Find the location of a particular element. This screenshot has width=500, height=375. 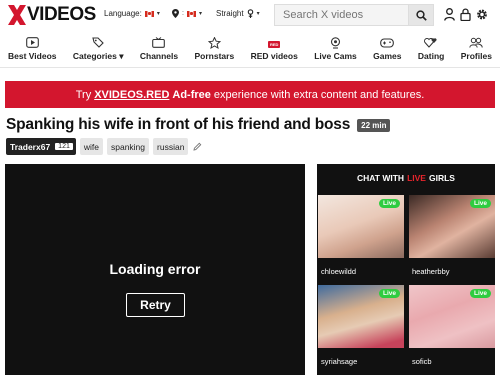

gamepad-icon is located at coordinates (387, 42).